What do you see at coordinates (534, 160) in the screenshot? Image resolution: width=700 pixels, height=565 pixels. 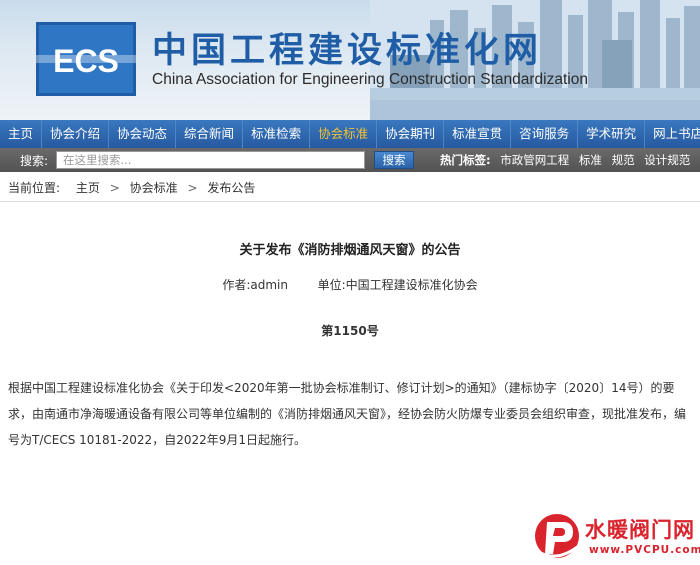 I see `hot-tag-link: 市政管网工程` at bounding box center [534, 160].